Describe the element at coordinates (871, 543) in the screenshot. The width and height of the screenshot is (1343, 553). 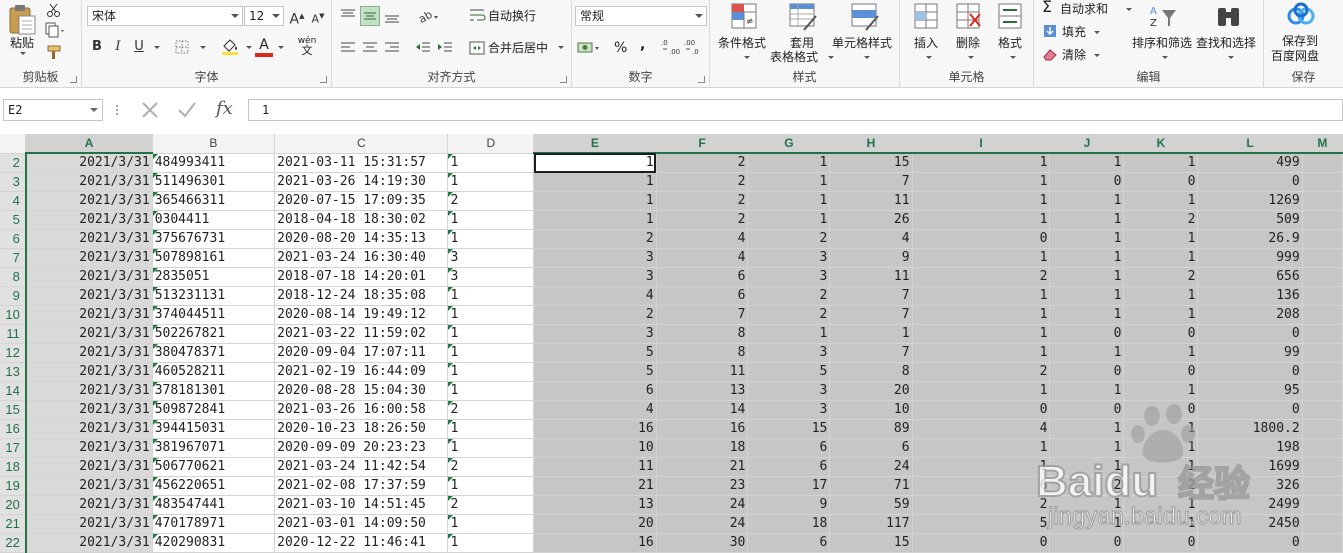
I see `cell-h: 15` at that location.